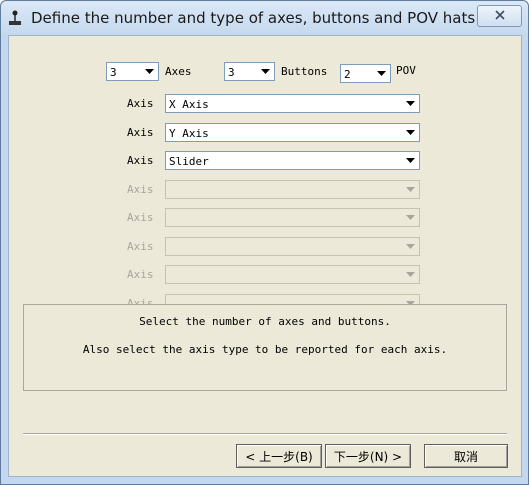 The height and width of the screenshot is (485, 529). I want to click on axes-count-label: Axes, so click(178, 71).